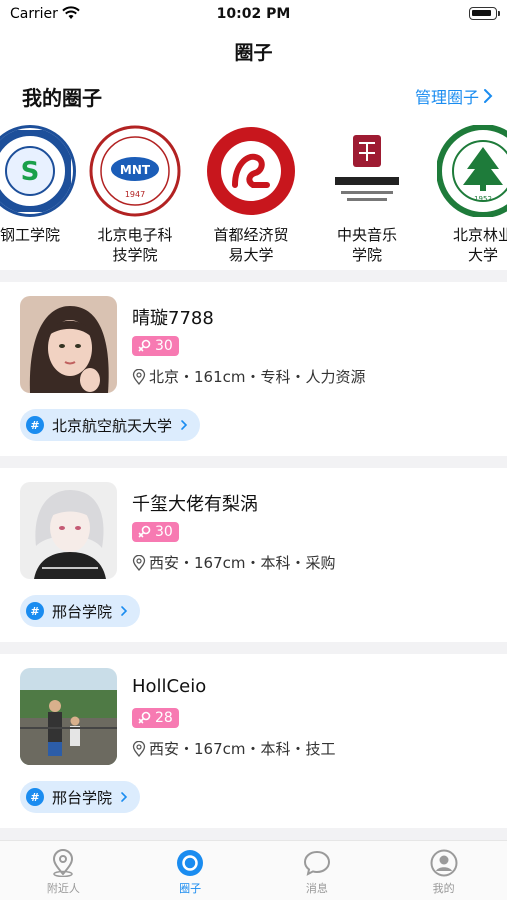 Image resolution: width=507 pixels, height=900 pixels. I want to click on user-info-text: 西安・167cm・本科・技工, so click(242, 749).